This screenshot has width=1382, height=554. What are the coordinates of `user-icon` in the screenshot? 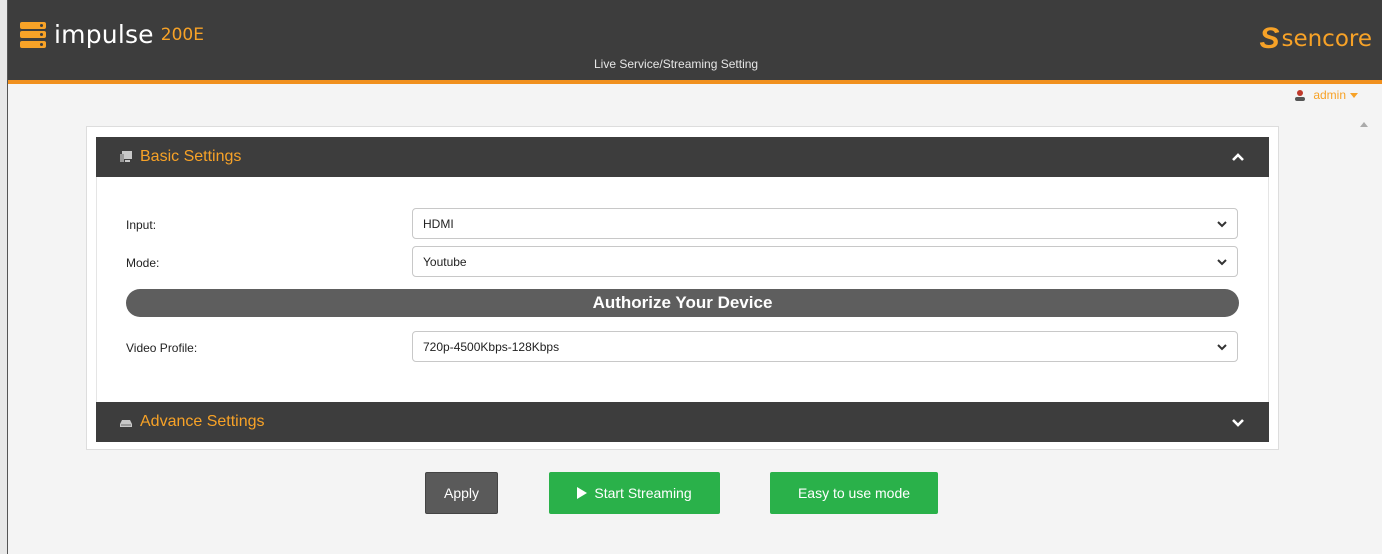 It's located at (1300, 95).